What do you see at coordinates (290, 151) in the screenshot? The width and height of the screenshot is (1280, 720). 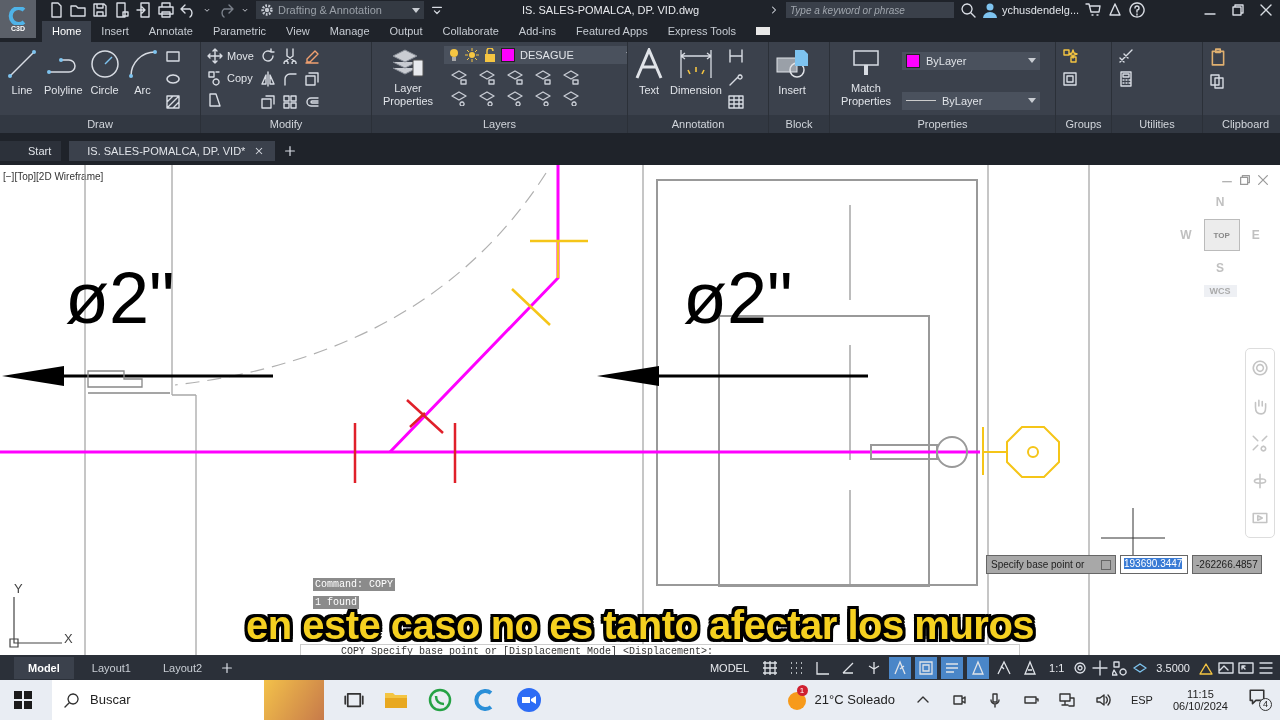 I see `add-tab-icon` at bounding box center [290, 151].